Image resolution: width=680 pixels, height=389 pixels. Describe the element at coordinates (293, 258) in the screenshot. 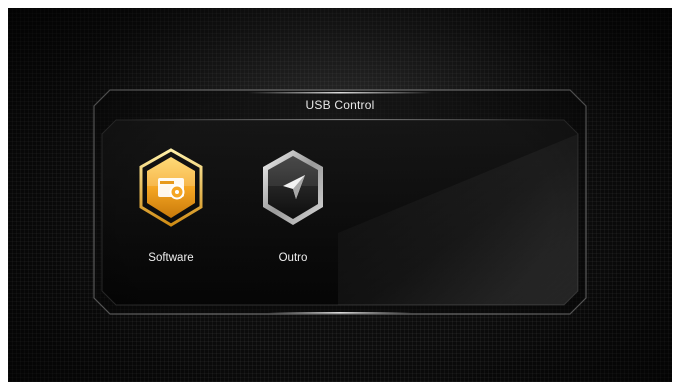

I see `menu-item-outro-label: Outro` at that location.